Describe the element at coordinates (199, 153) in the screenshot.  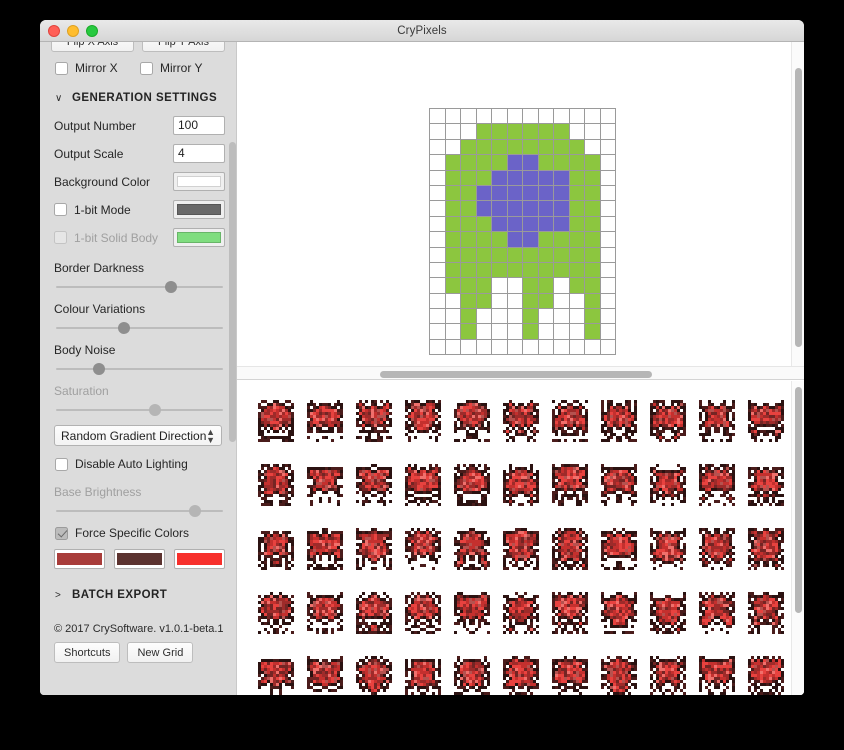
I see `output-scale-input: 4` at that location.